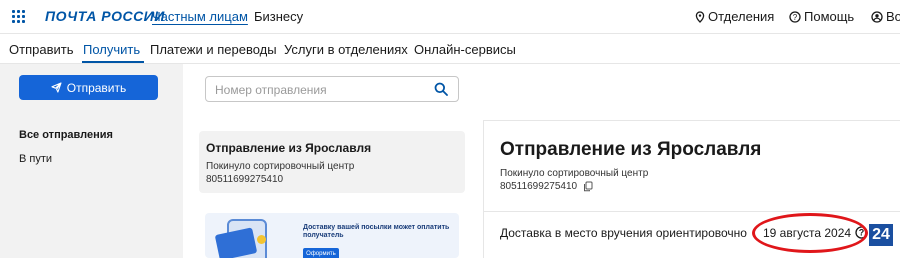 The width and height of the screenshot is (900, 258). Describe the element at coordinates (441, 89) in the screenshot. I see `search-icon` at that location.